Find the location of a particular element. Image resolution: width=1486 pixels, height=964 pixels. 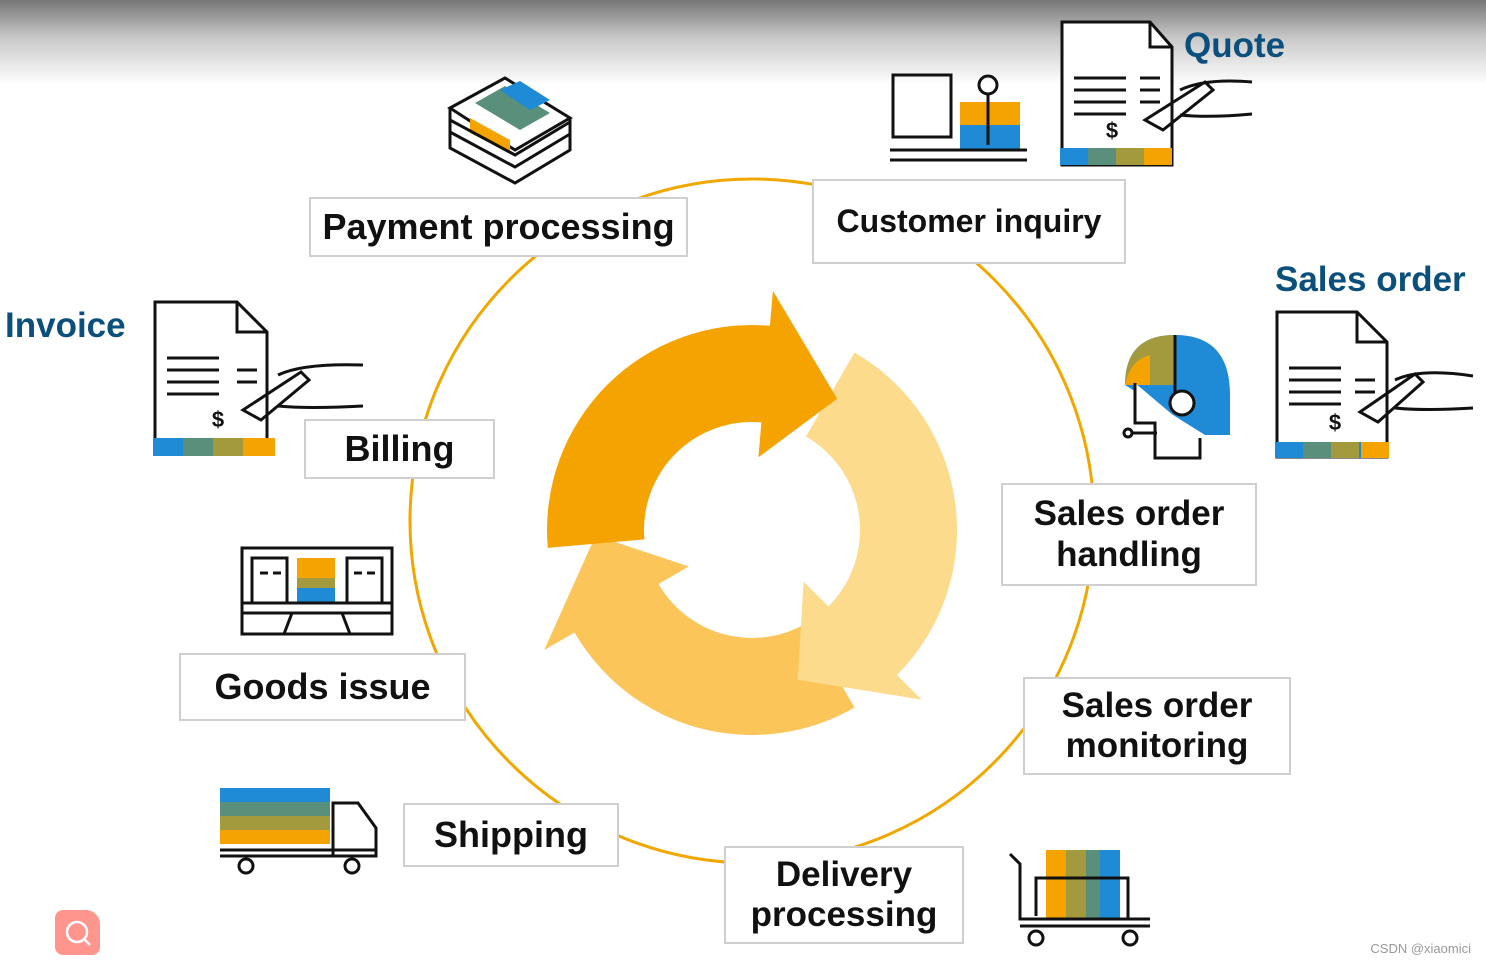

step-billing: Billing is located at coordinates (399, 449).